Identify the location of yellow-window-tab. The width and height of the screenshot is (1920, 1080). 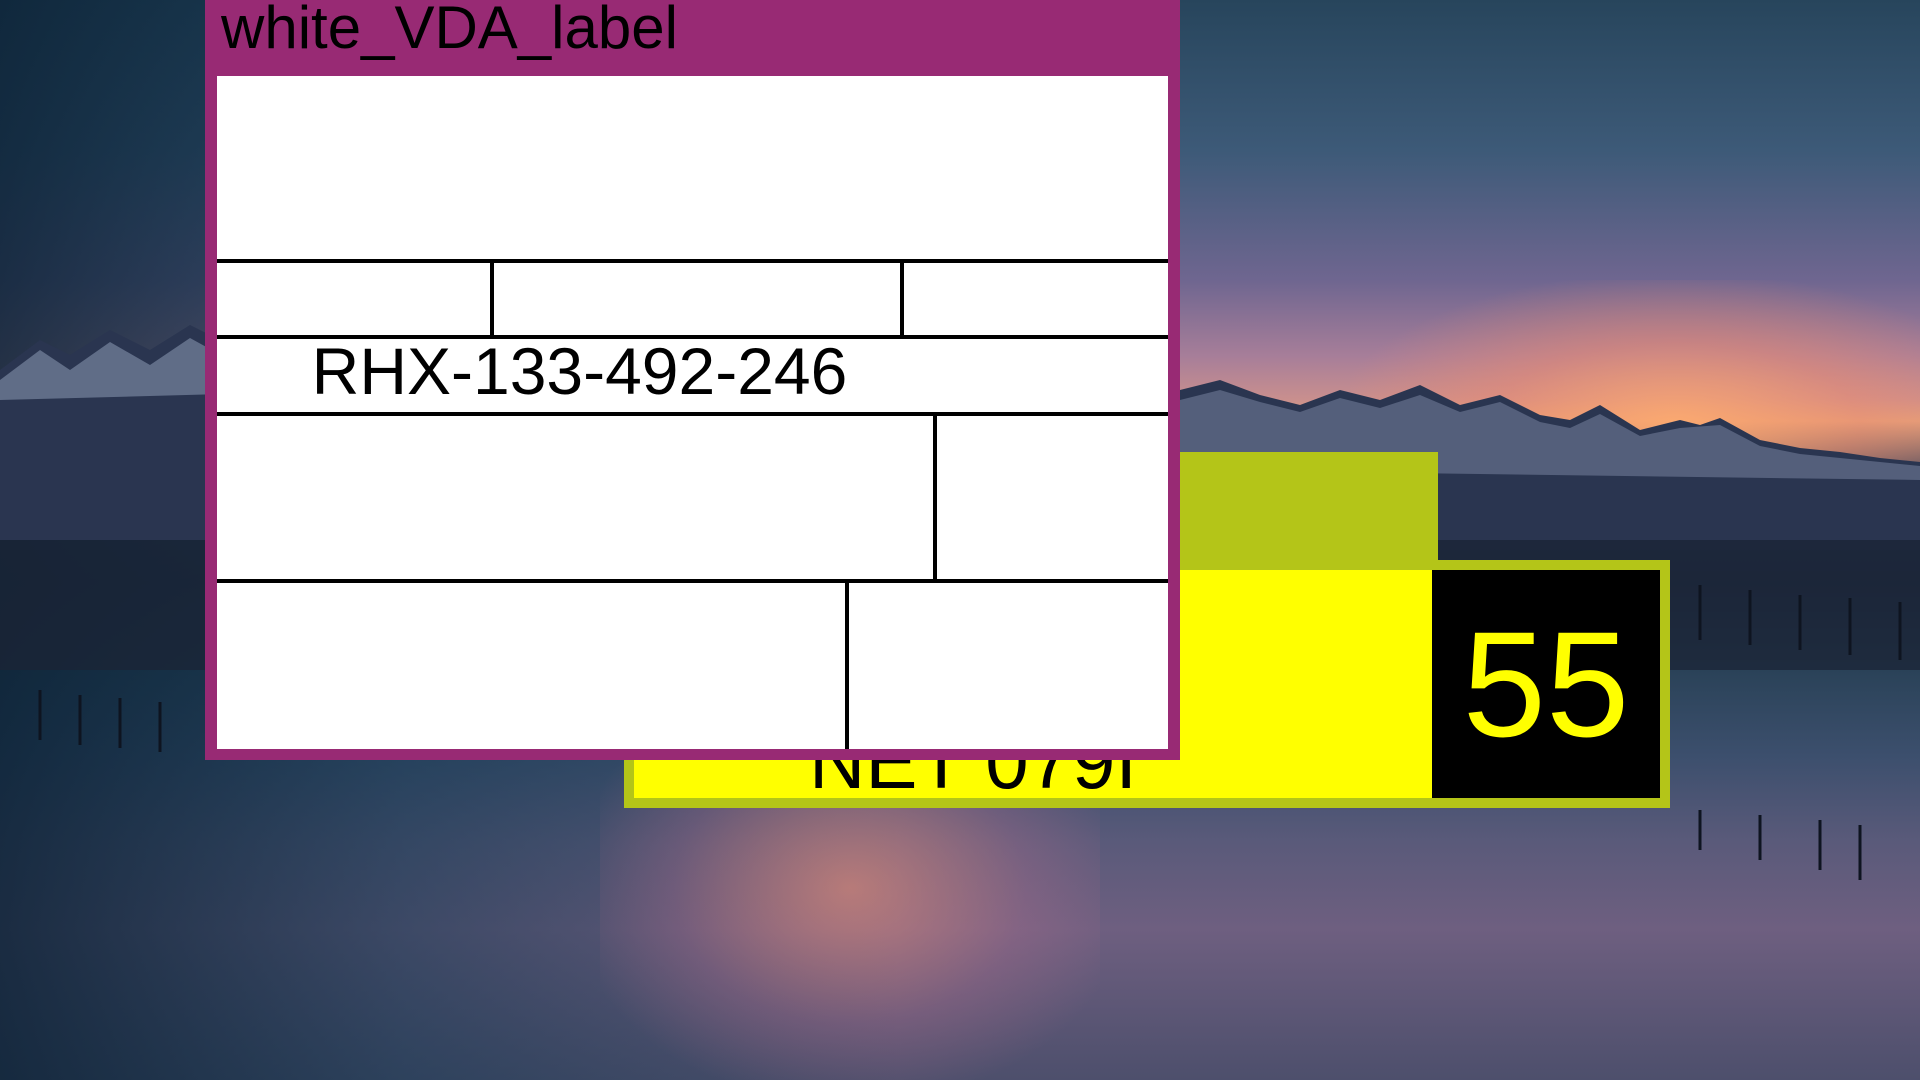
(1309, 510).